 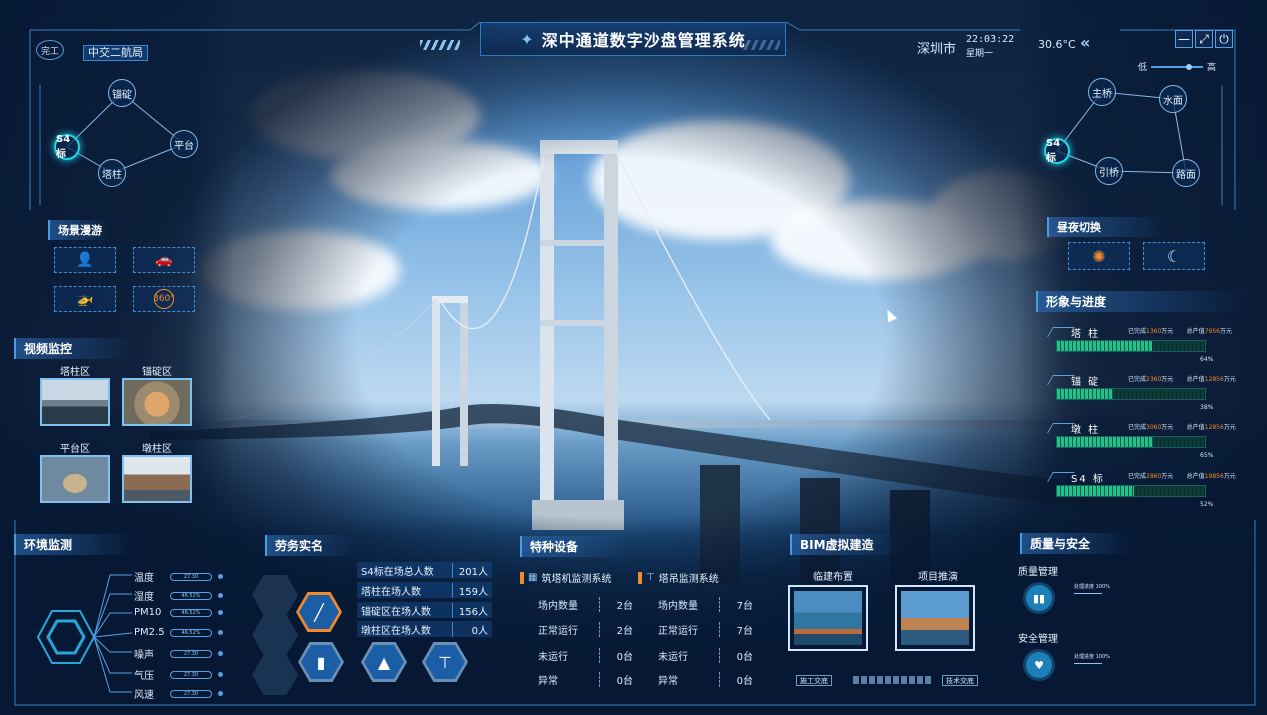 I want to click on total-value: 7956, so click(x=1212, y=331).